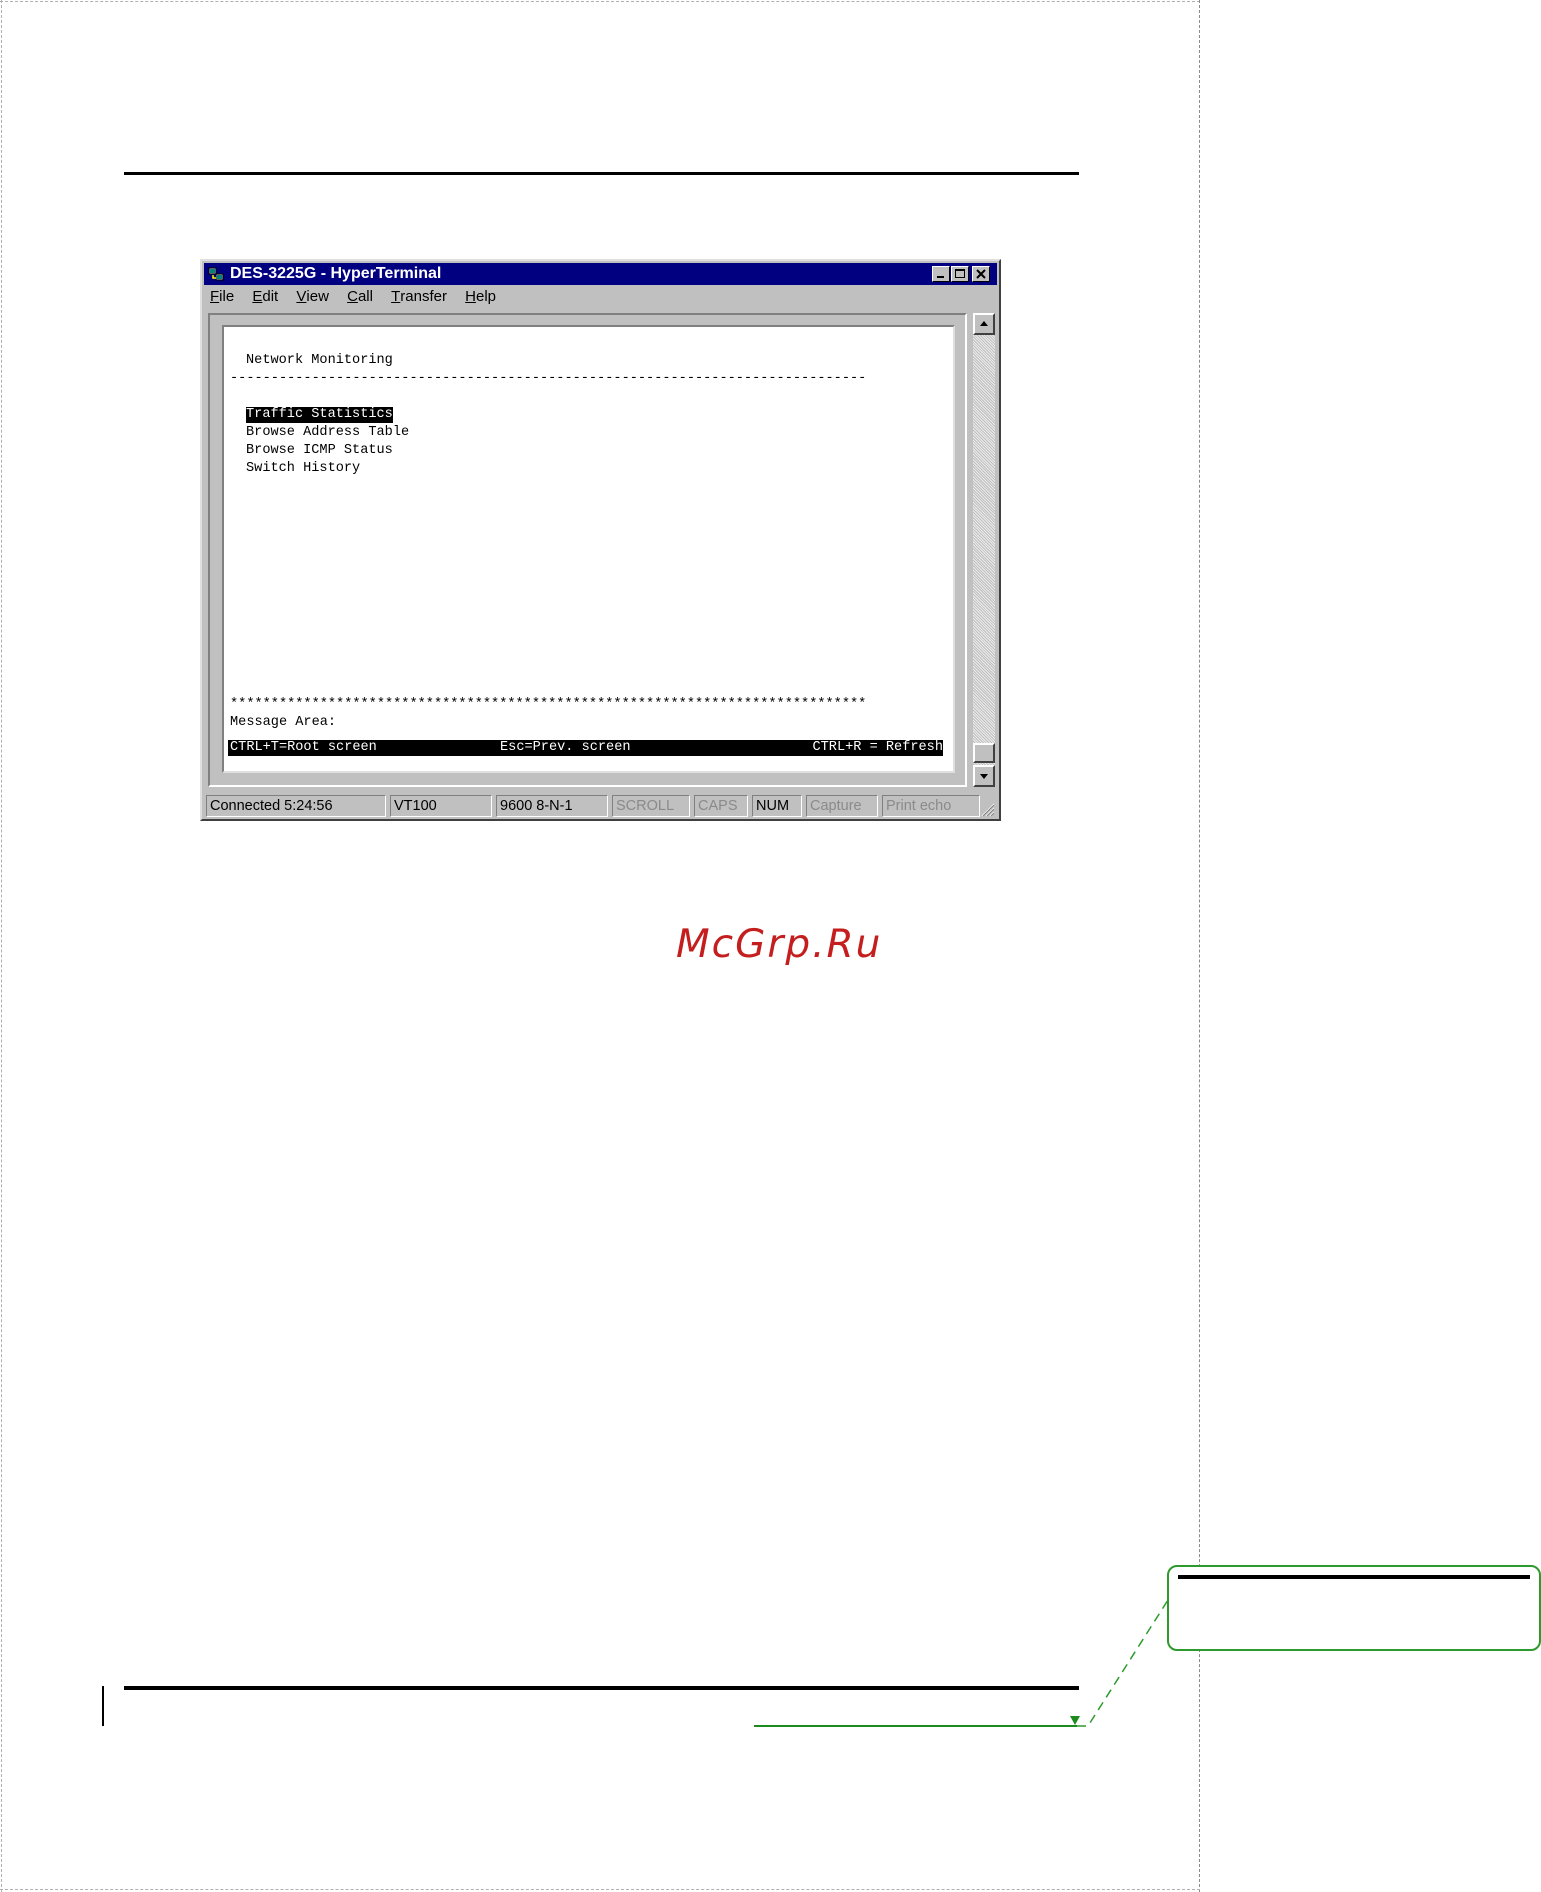  What do you see at coordinates (1354, 1577) in the screenshot?
I see `comment-header-bar` at bounding box center [1354, 1577].